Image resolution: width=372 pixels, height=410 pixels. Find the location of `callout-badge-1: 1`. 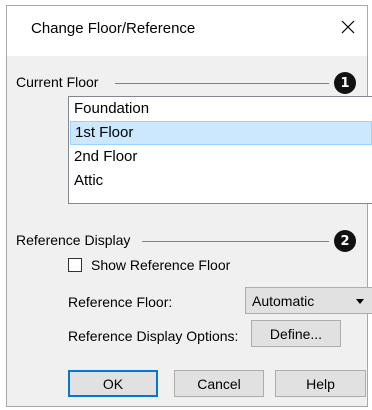

callout-badge-1: 1 is located at coordinates (345, 83).